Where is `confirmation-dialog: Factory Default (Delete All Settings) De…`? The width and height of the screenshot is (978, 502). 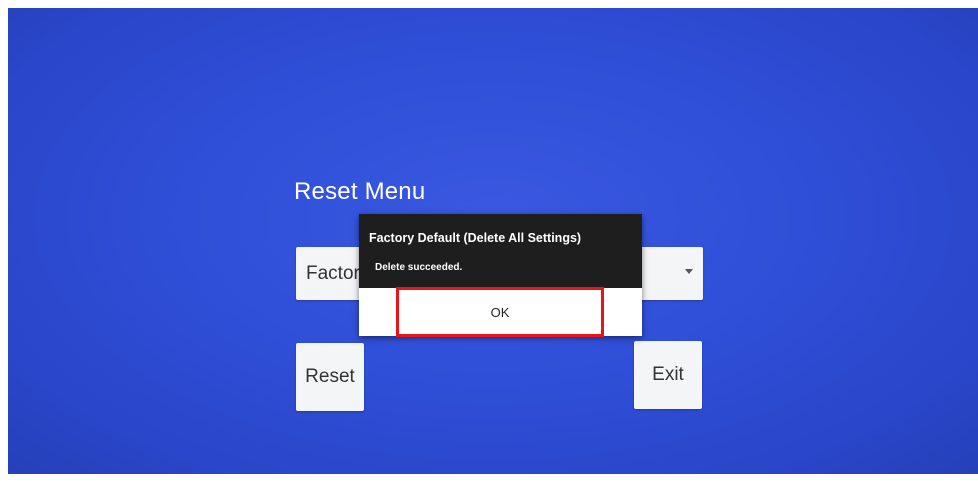 confirmation-dialog: Factory Default (Delete All Settings) De… is located at coordinates (500, 275).